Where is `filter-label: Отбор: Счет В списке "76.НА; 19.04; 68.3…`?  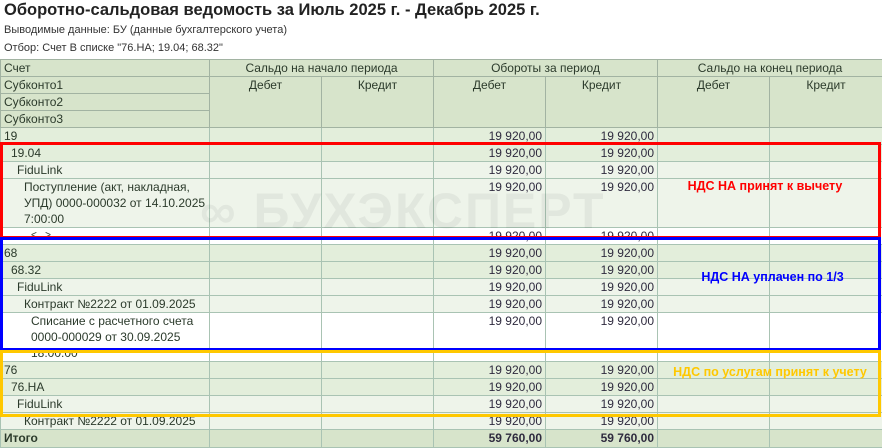
filter-label: Отбор: Счет В списке "76.НА; 19.04; 68.3… is located at coordinates (113, 48).